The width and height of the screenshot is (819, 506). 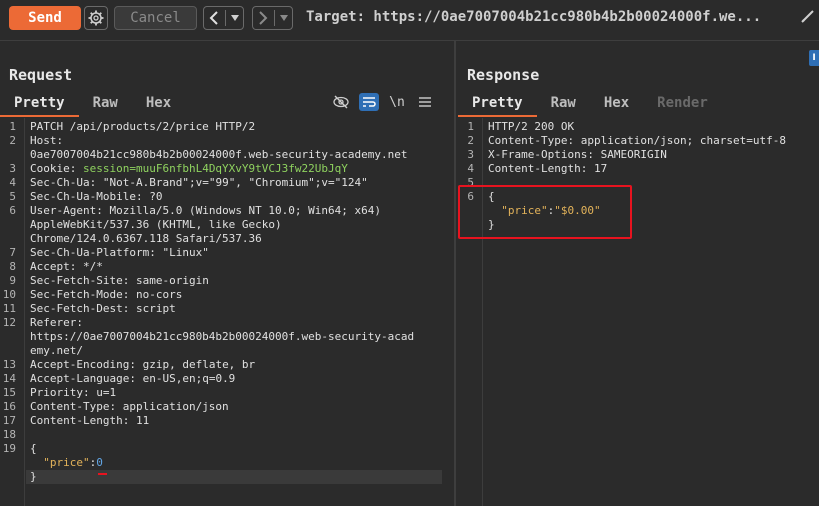 I want to click on response-title: Response, so click(x=503, y=75).